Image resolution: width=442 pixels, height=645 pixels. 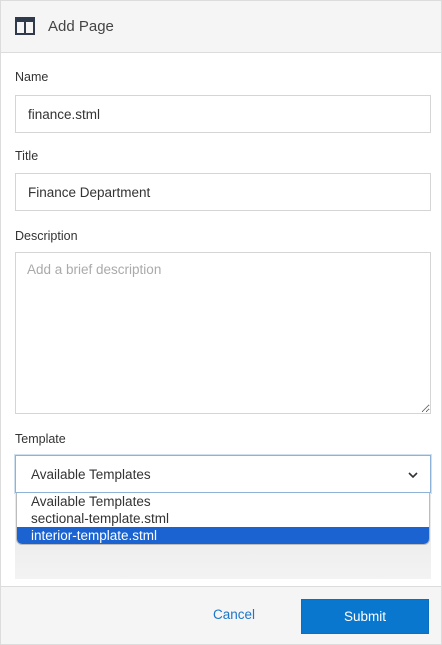 I want to click on dialog-header: Add Page, so click(x=221, y=27).